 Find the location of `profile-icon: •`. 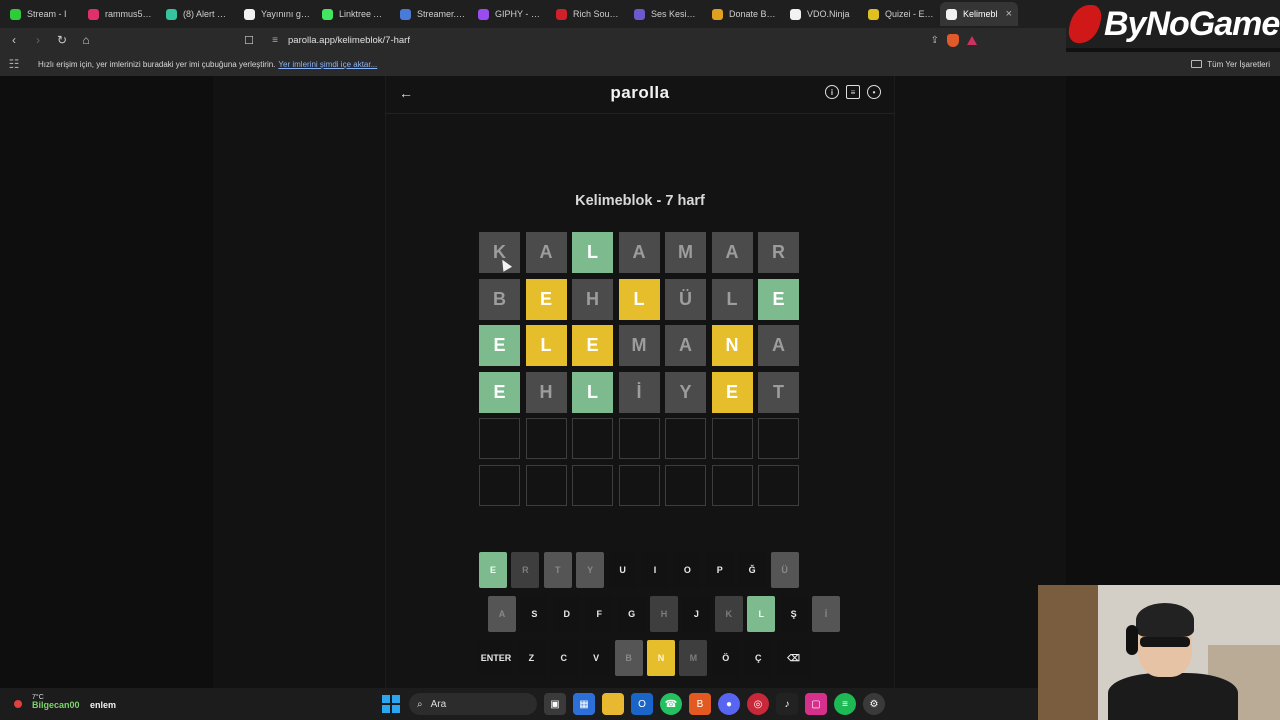

profile-icon: • is located at coordinates (874, 92).